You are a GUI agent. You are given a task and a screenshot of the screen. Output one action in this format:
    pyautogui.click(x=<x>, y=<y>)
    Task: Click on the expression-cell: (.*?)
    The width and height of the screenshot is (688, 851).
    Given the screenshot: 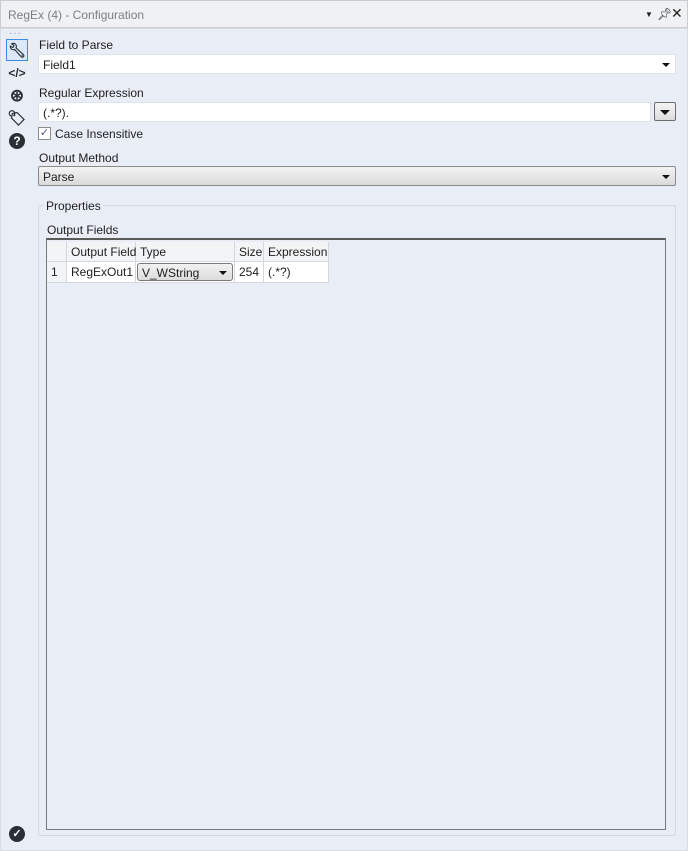 What is the action you would take?
    pyautogui.click(x=296, y=272)
    